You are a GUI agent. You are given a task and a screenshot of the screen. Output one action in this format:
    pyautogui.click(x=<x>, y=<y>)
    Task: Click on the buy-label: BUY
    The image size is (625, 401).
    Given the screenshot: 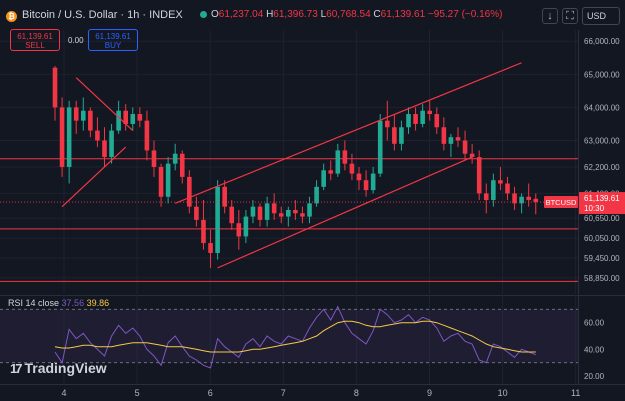 What is the action you would take?
    pyautogui.click(x=113, y=45)
    